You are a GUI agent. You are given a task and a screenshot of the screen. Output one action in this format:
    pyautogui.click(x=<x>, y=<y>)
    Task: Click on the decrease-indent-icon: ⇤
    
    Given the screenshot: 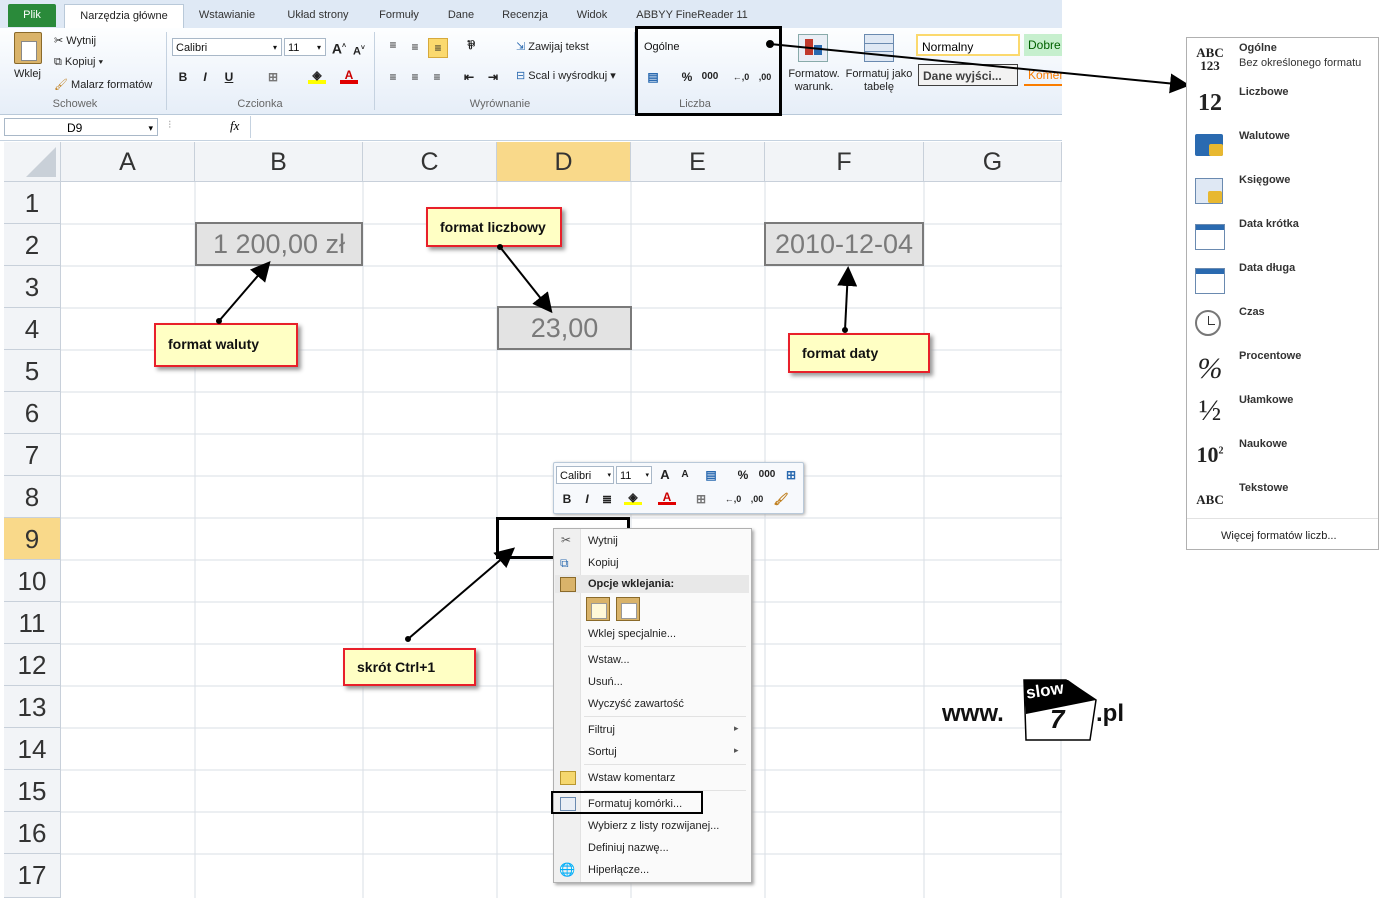 What is the action you would take?
    pyautogui.click(x=469, y=77)
    